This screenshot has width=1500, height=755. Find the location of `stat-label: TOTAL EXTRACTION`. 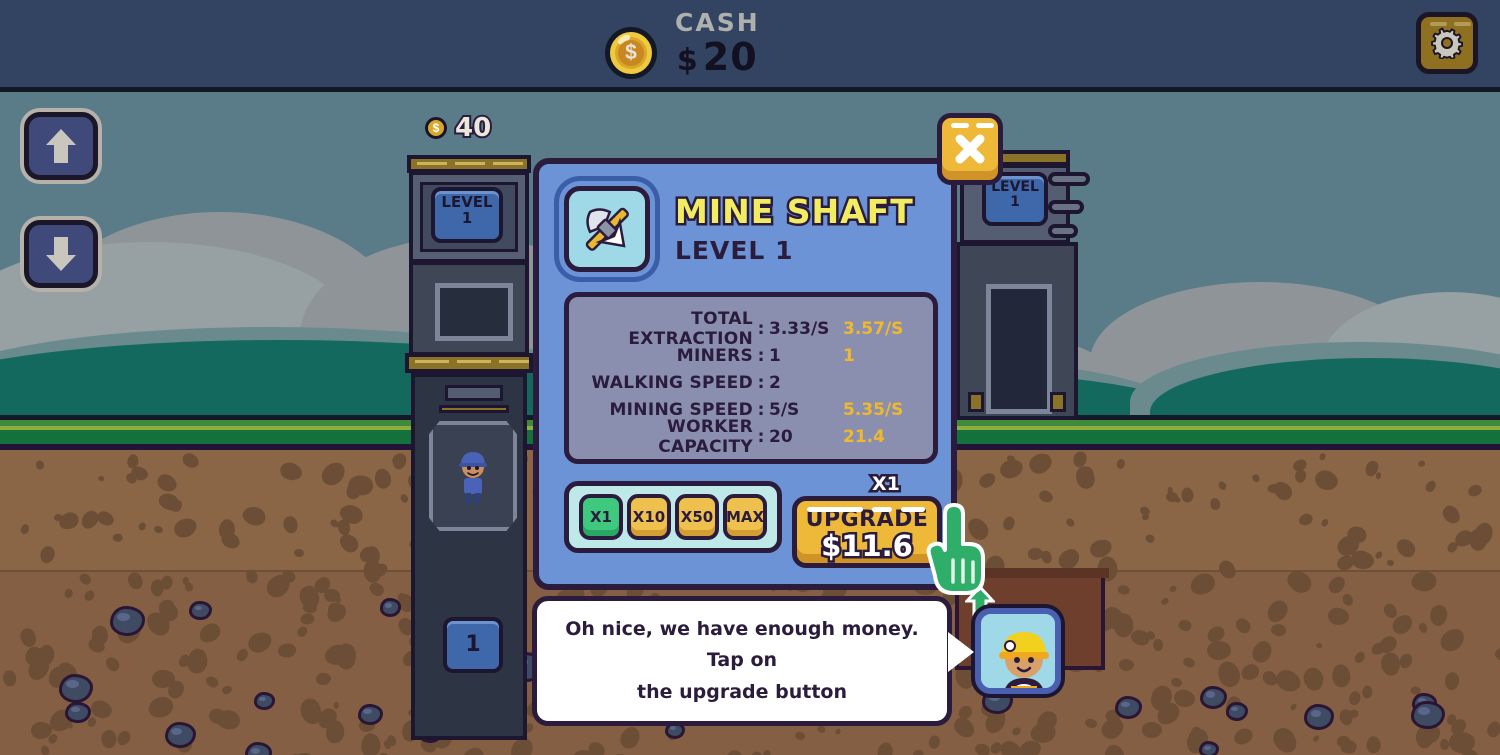

stat-label: TOTAL EXTRACTION is located at coordinates (690, 329).